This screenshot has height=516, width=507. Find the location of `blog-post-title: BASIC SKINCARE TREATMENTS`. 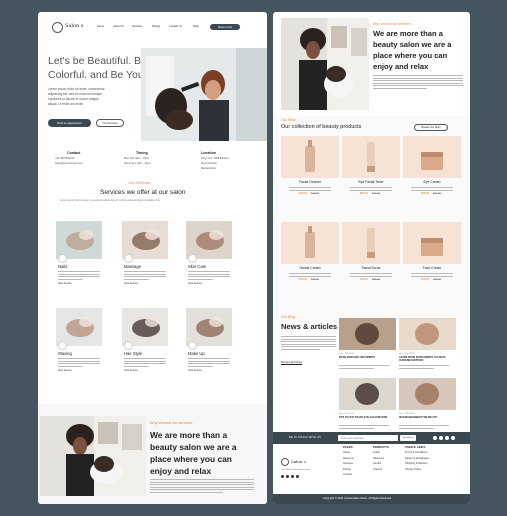

blog-post-title: BASIC SKINCARE TREATMENTS is located at coordinates (367, 358).